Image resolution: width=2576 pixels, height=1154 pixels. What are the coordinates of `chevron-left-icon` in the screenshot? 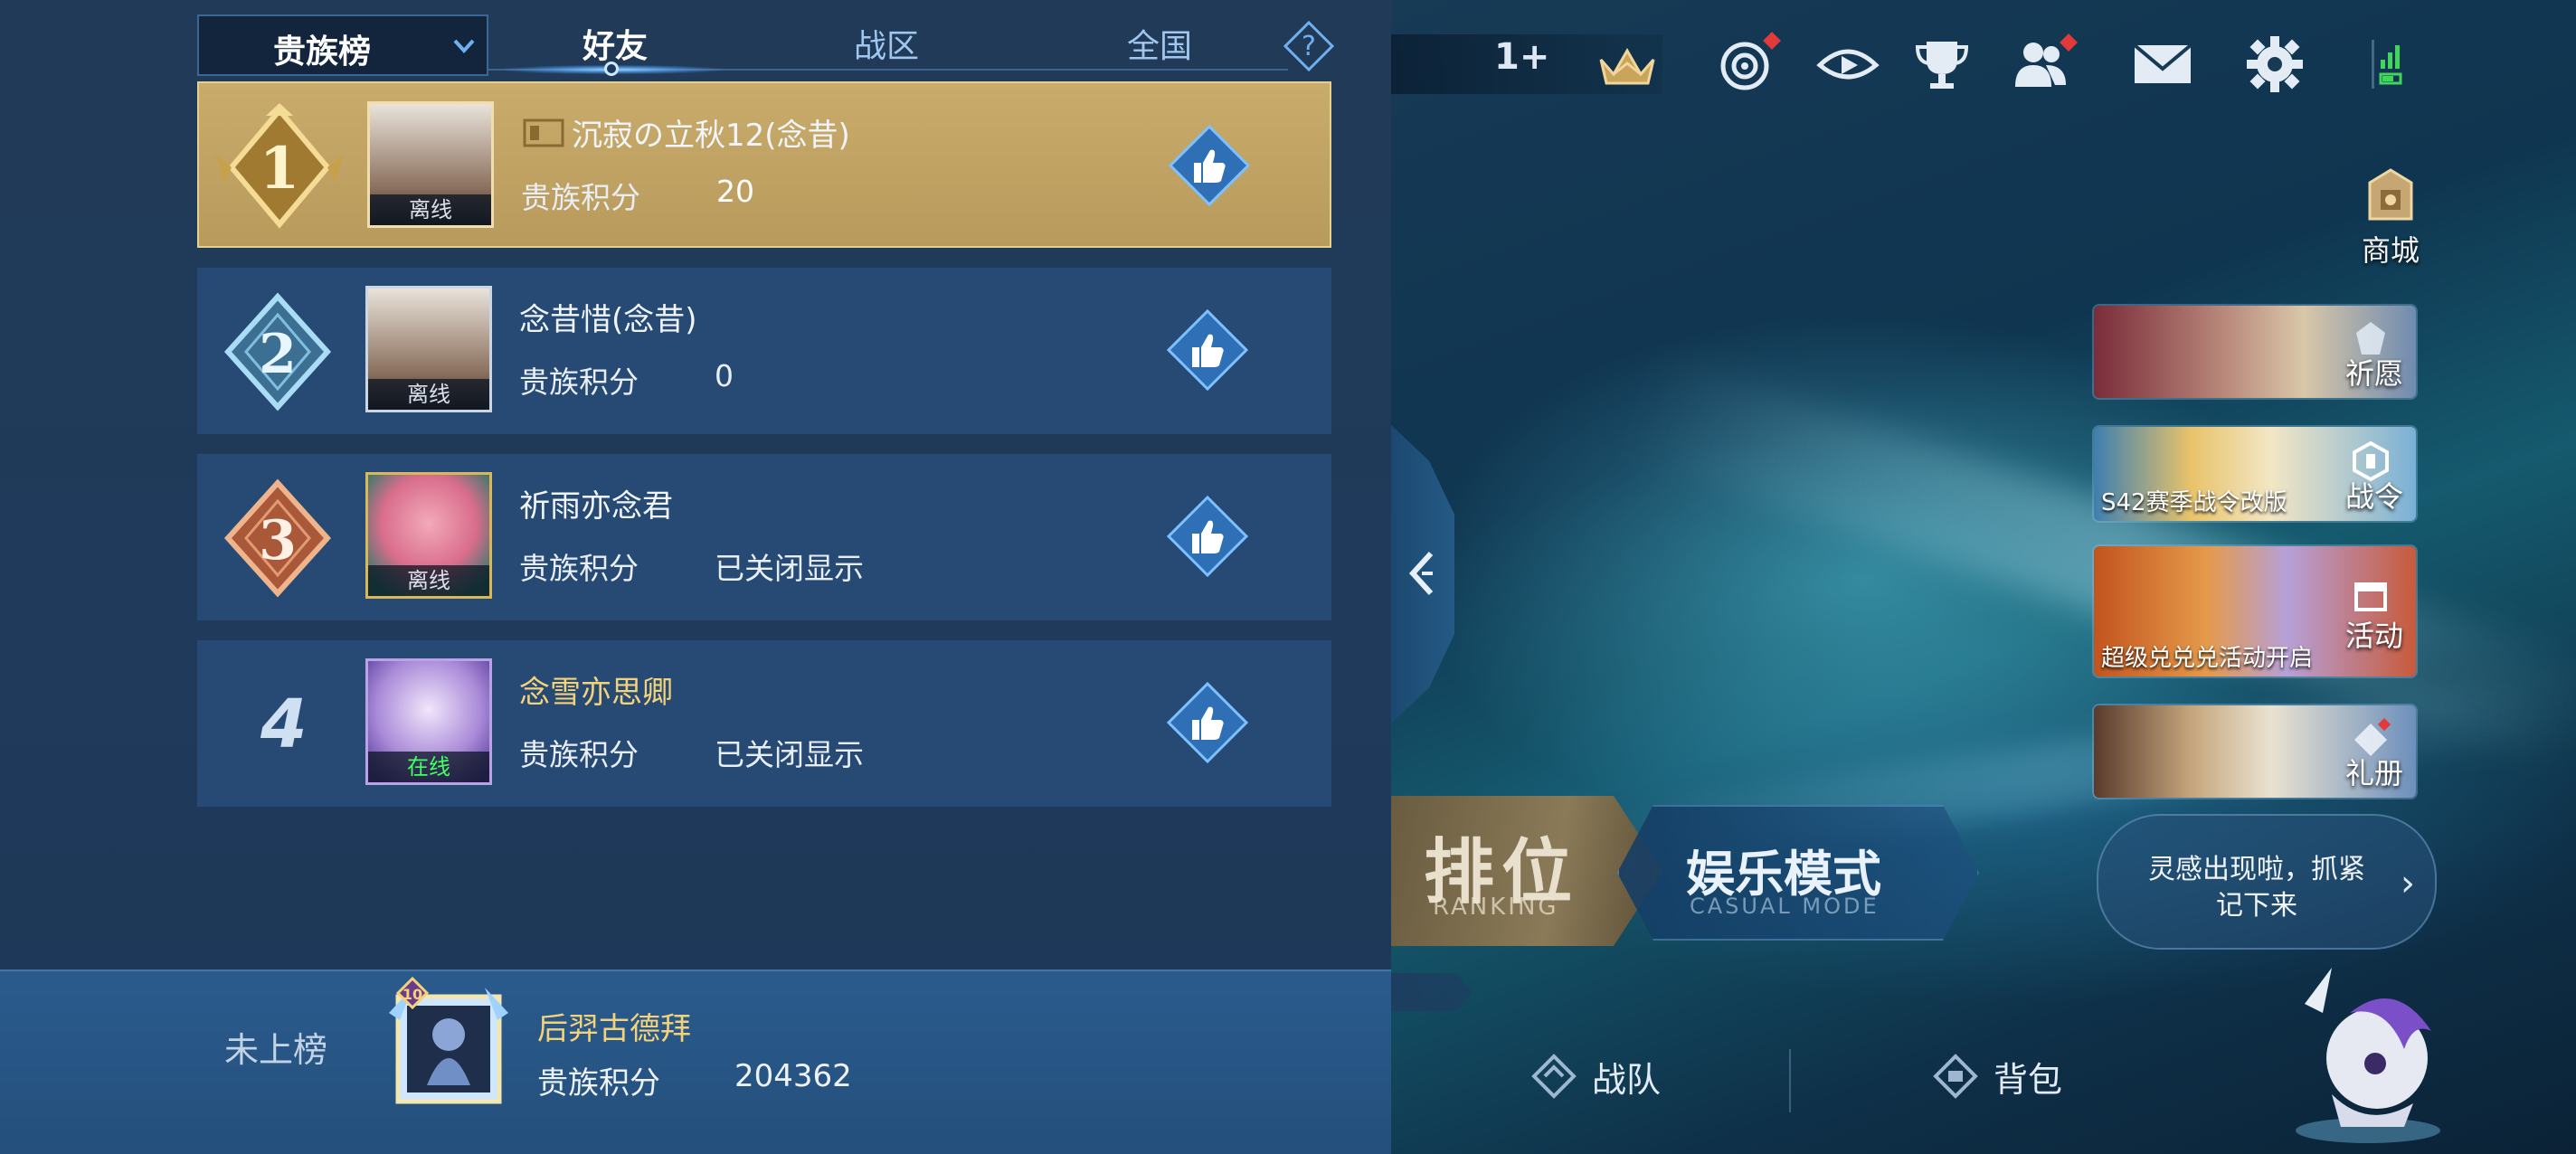 It's located at (1421, 573).